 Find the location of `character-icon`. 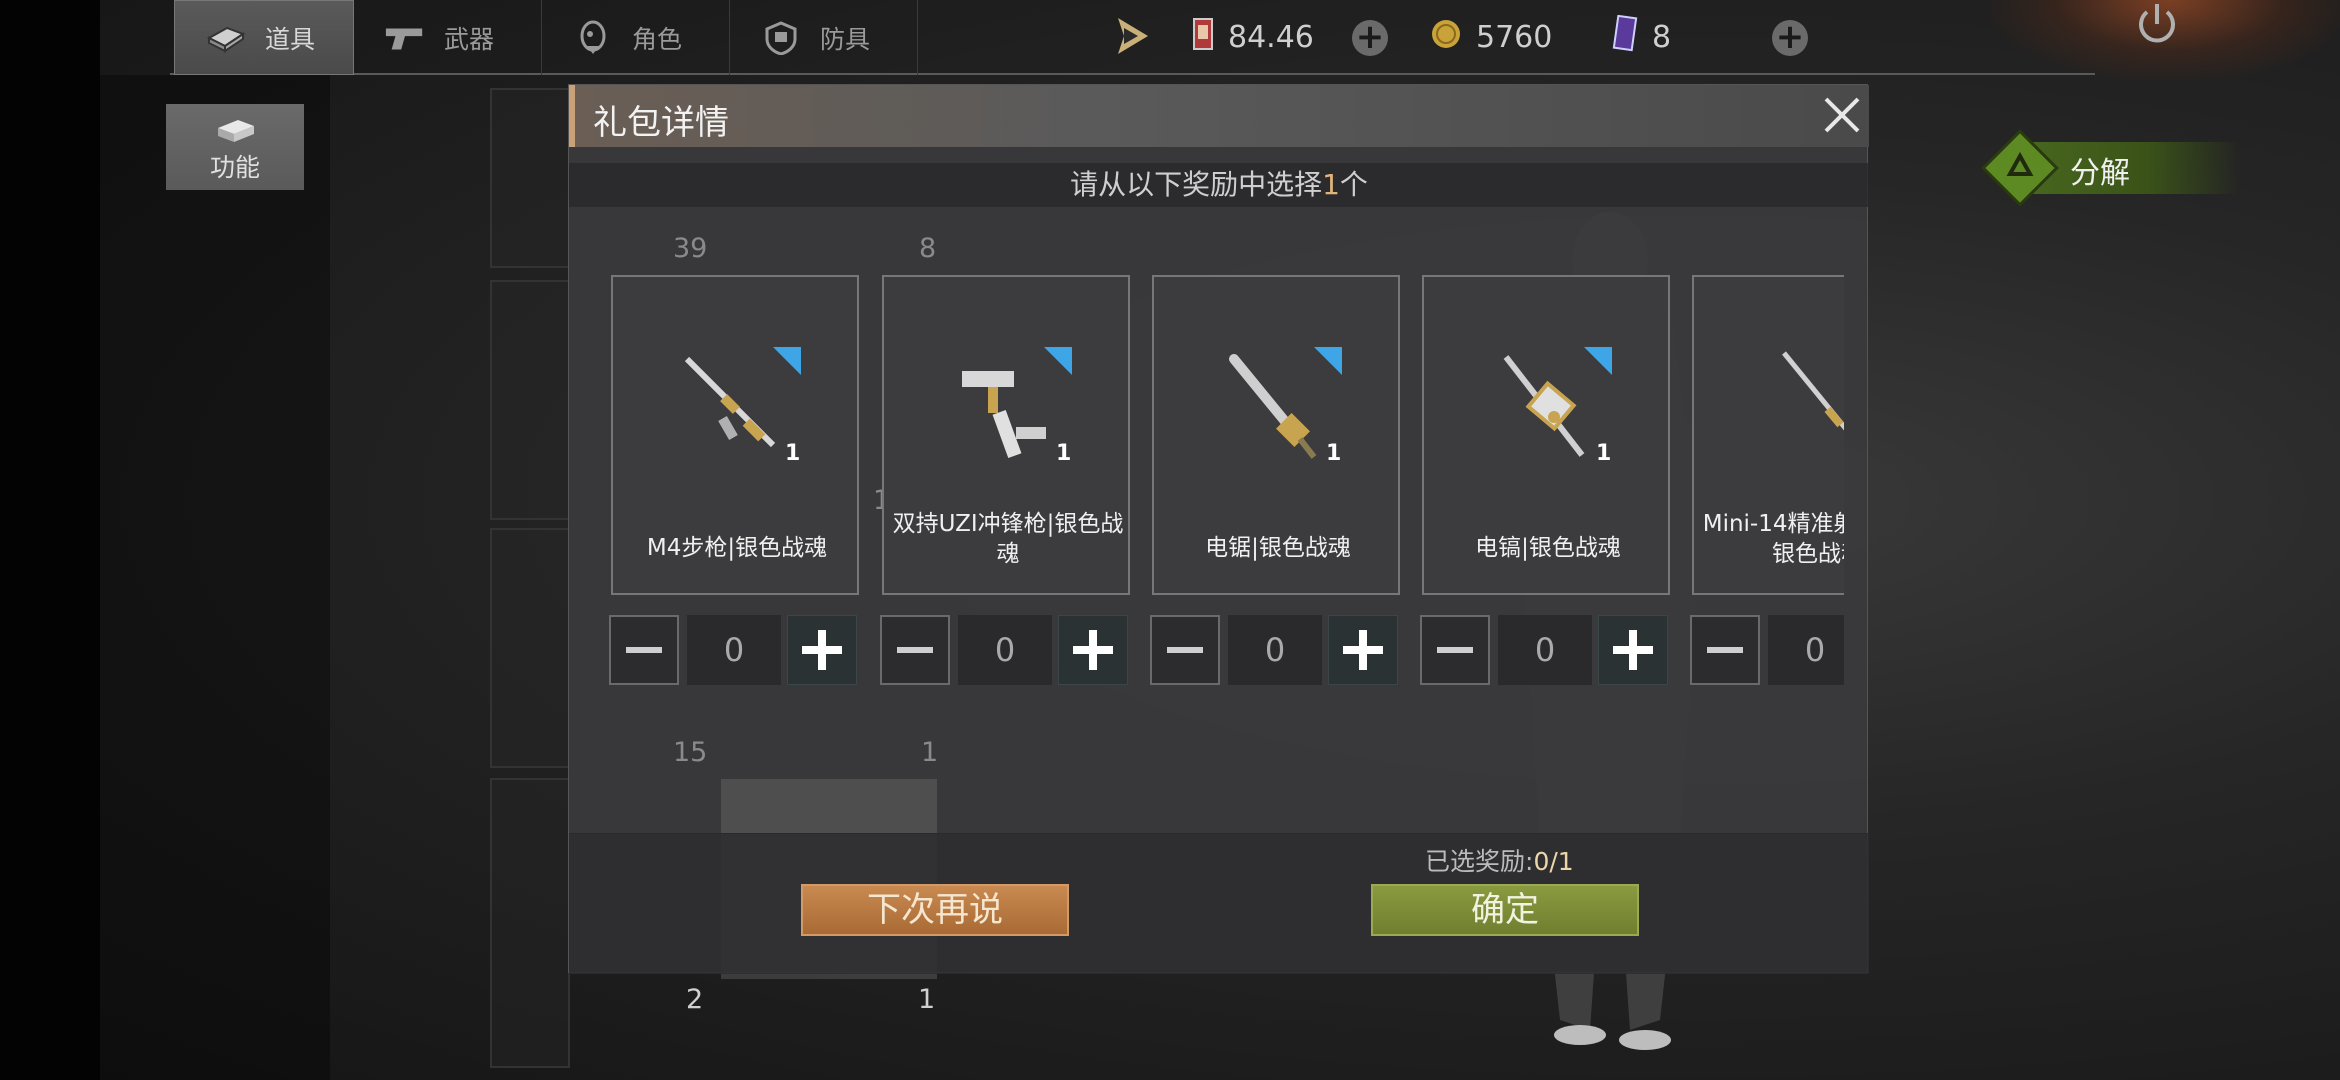

character-icon is located at coordinates (593, 37).